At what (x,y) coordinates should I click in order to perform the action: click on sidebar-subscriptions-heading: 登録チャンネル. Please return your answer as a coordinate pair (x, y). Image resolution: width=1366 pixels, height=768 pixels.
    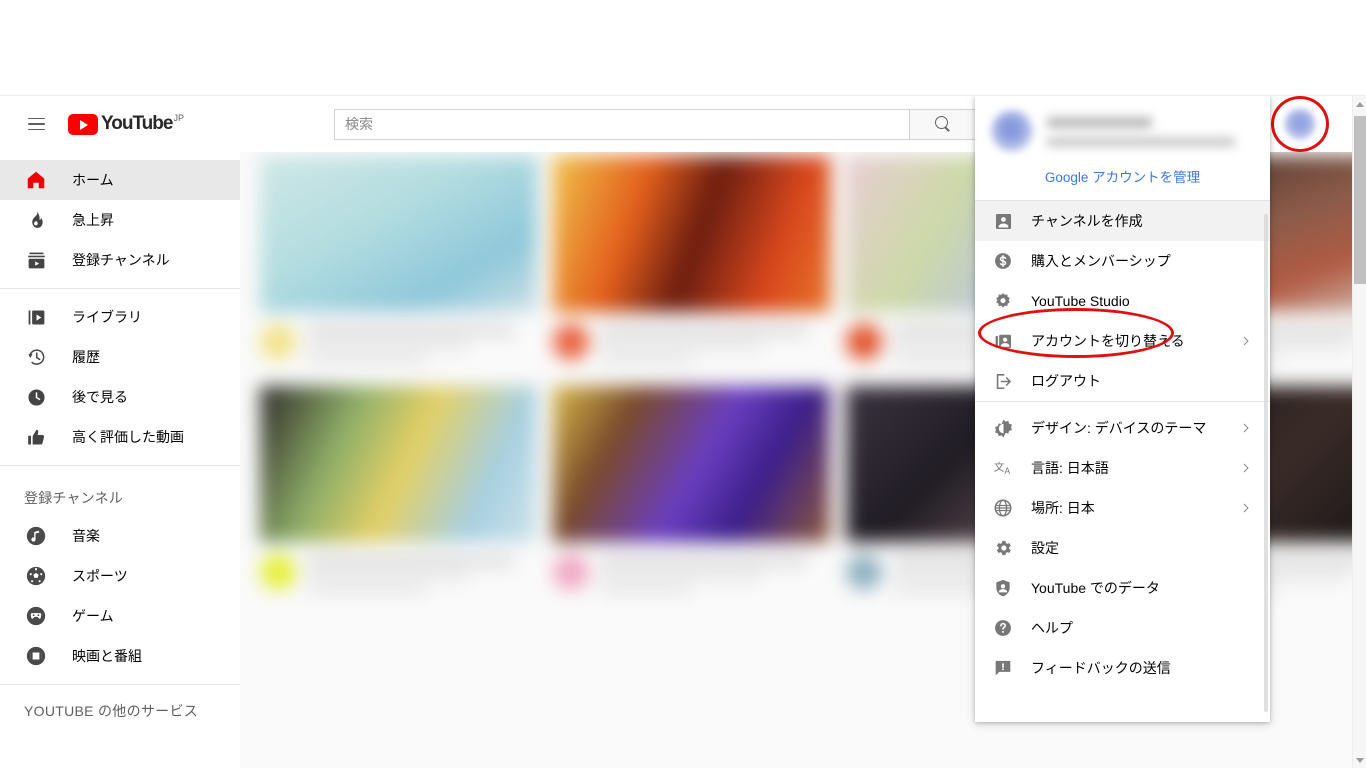
    Looking at the image, I should click on (73, 498).